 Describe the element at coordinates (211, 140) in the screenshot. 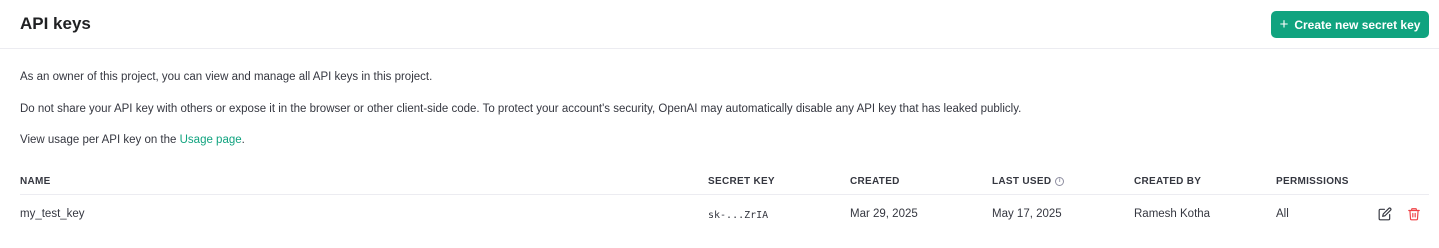

I see `usage-page-link: Usage page` at that location.